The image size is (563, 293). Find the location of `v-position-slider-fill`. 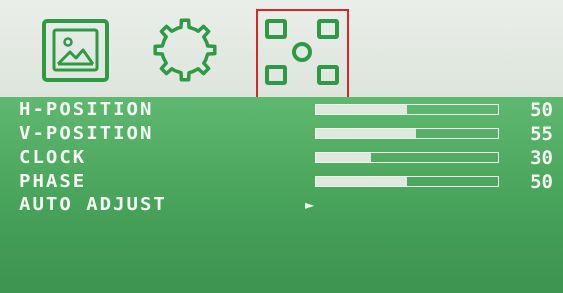

v-position-slider-fill is located at coordinates (366, 133).